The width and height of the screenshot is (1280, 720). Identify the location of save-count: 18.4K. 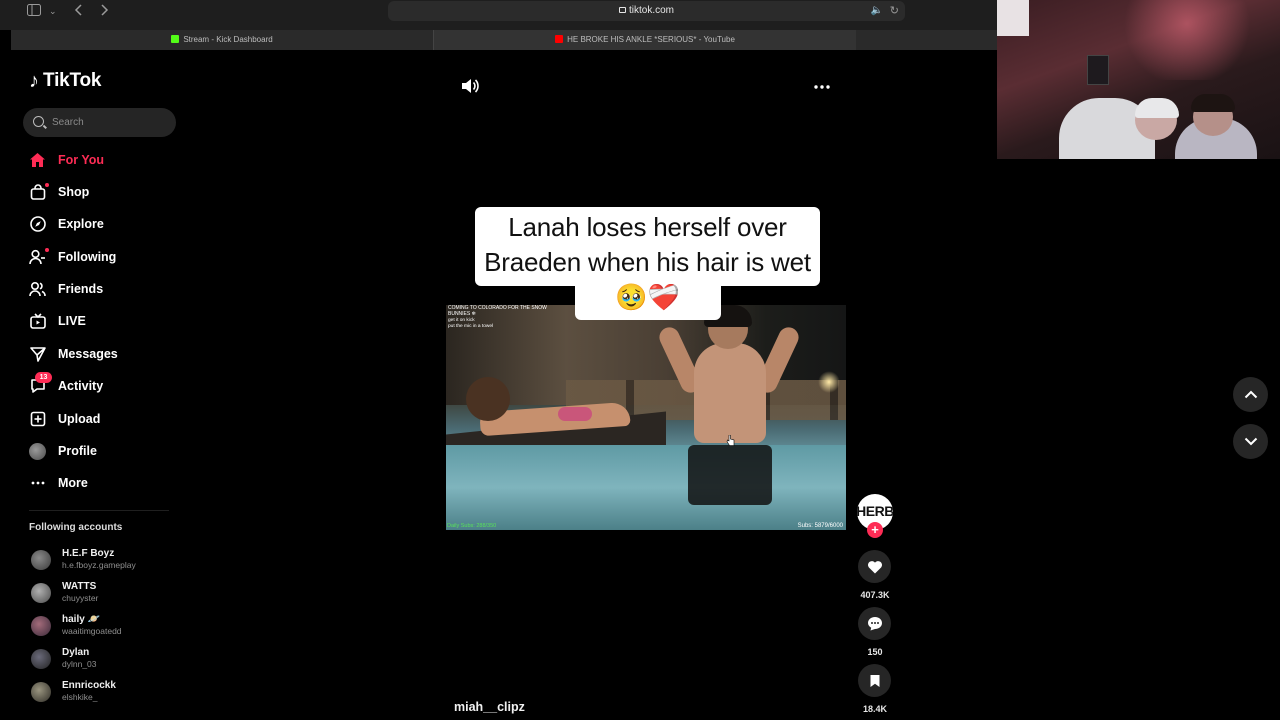
(875, 709).